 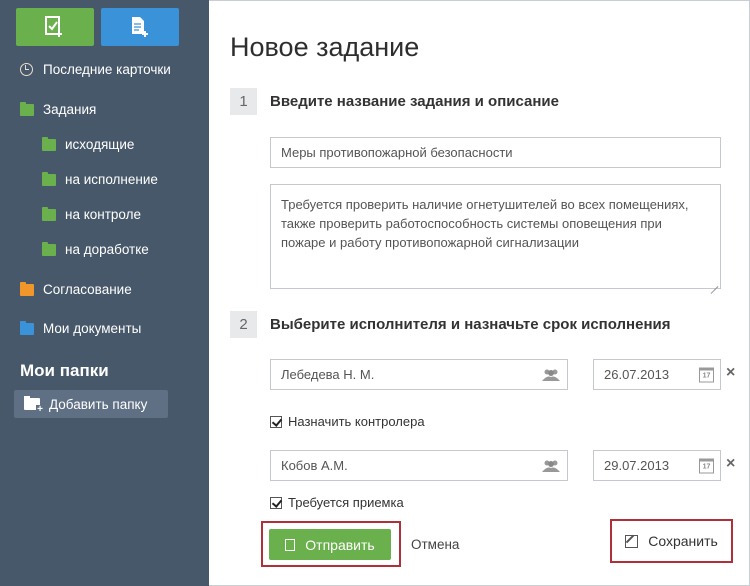 What do you see at coordinates (325, 47) in the screenshot?
I see `page-title: Новое задание` at bounding box center [325, 47].